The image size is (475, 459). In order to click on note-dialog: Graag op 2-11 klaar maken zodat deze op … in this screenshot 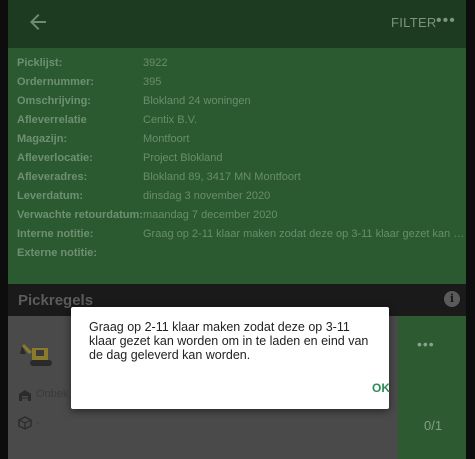, I will do `click(230, 358)`.